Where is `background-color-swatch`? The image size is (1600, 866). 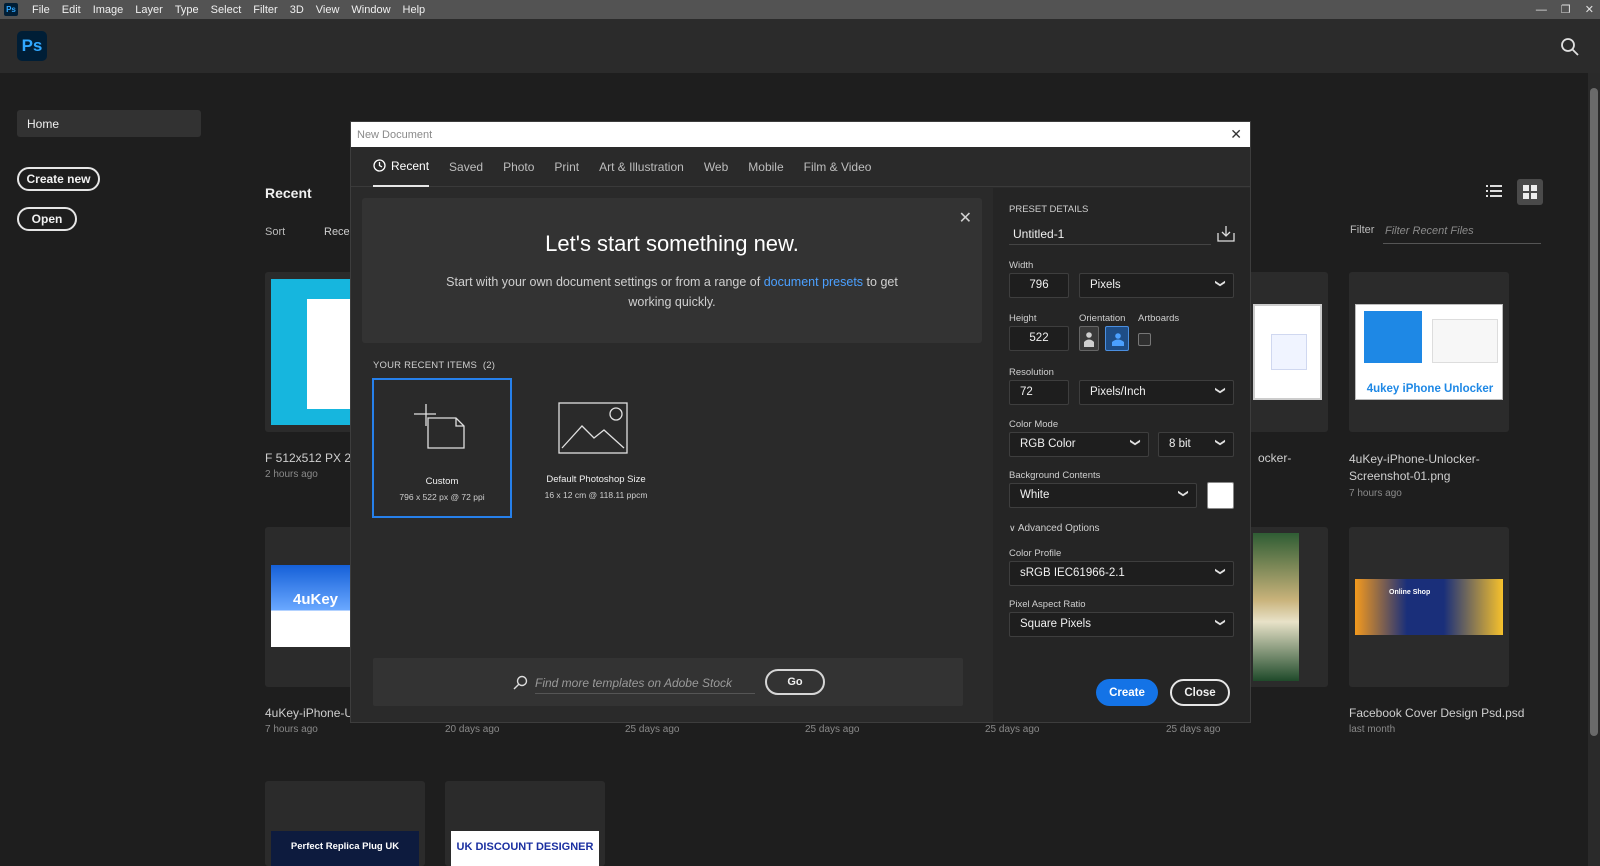 background-color-swatch is located at coordinates (1220, 495).